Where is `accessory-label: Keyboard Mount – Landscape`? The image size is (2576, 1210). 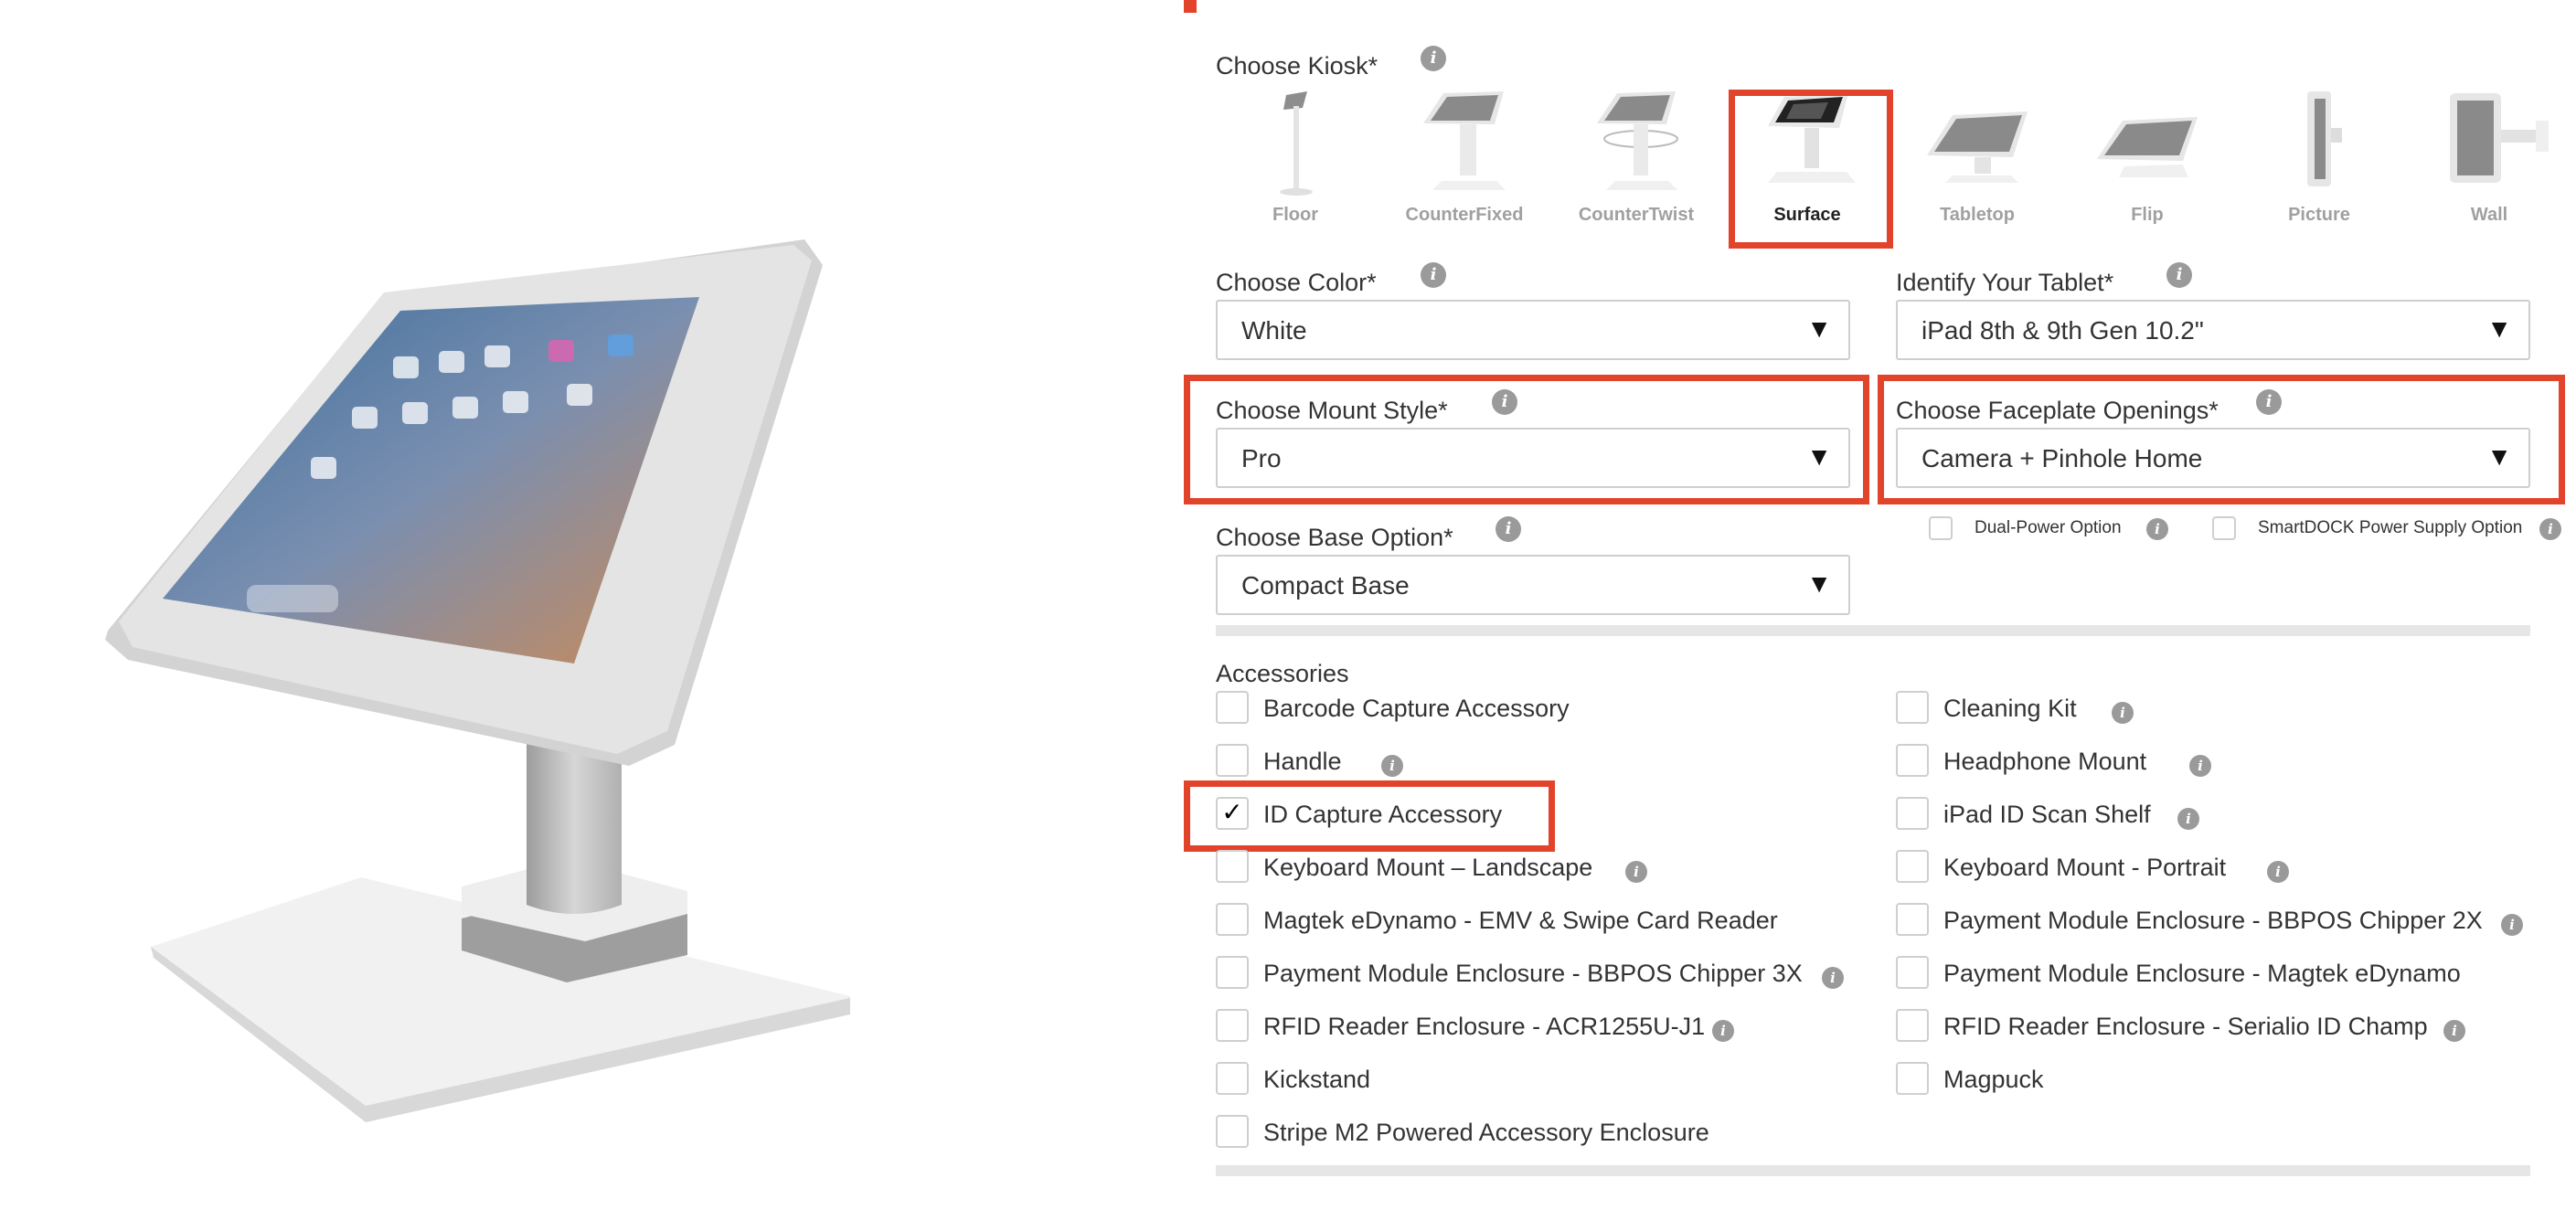 accessory-label: Keyboard Mount – Landscape is located at coordinates (1428, 867).